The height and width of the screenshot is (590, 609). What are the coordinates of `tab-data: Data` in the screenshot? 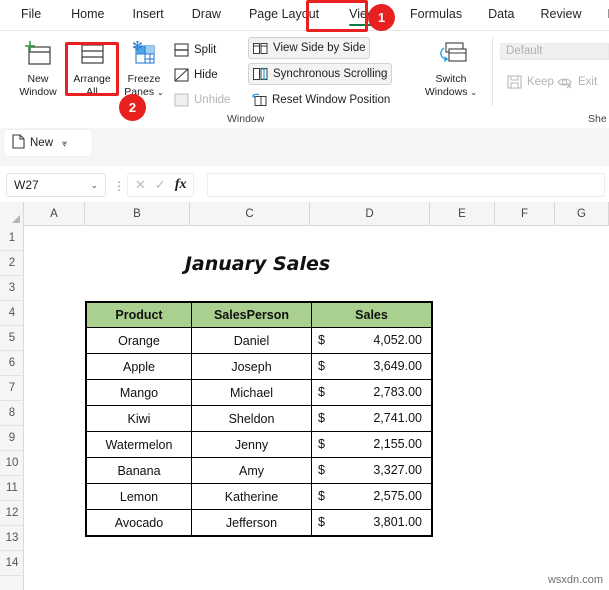 It's located at (501, 15).